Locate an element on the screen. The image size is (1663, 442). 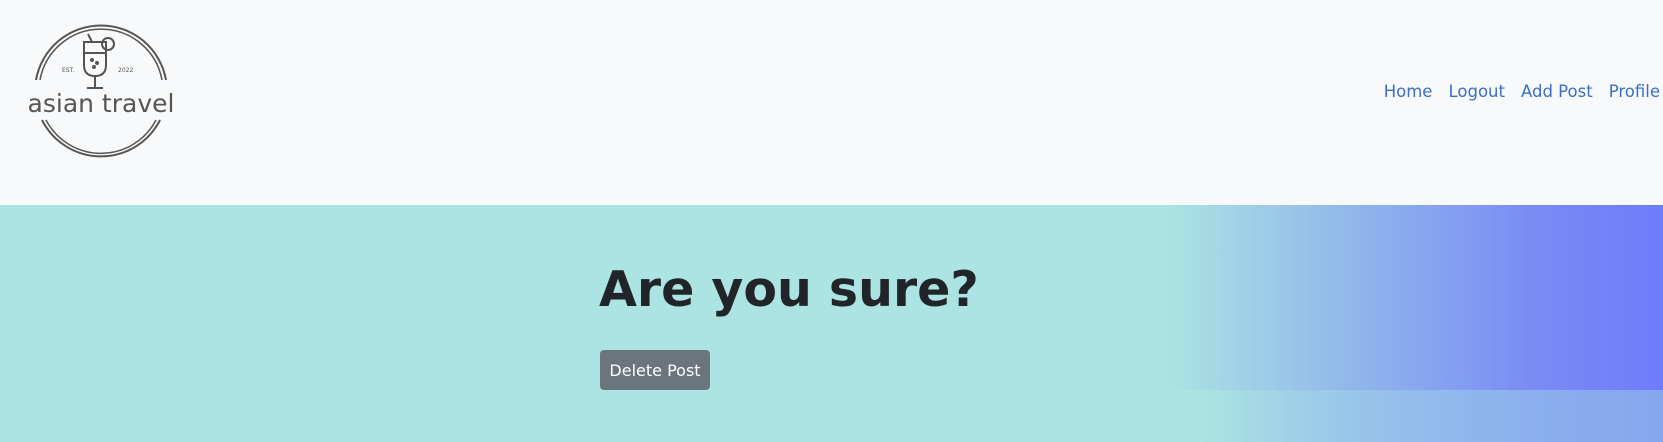
nav-link-logout: Logout is located at coordinates (1476, 92).